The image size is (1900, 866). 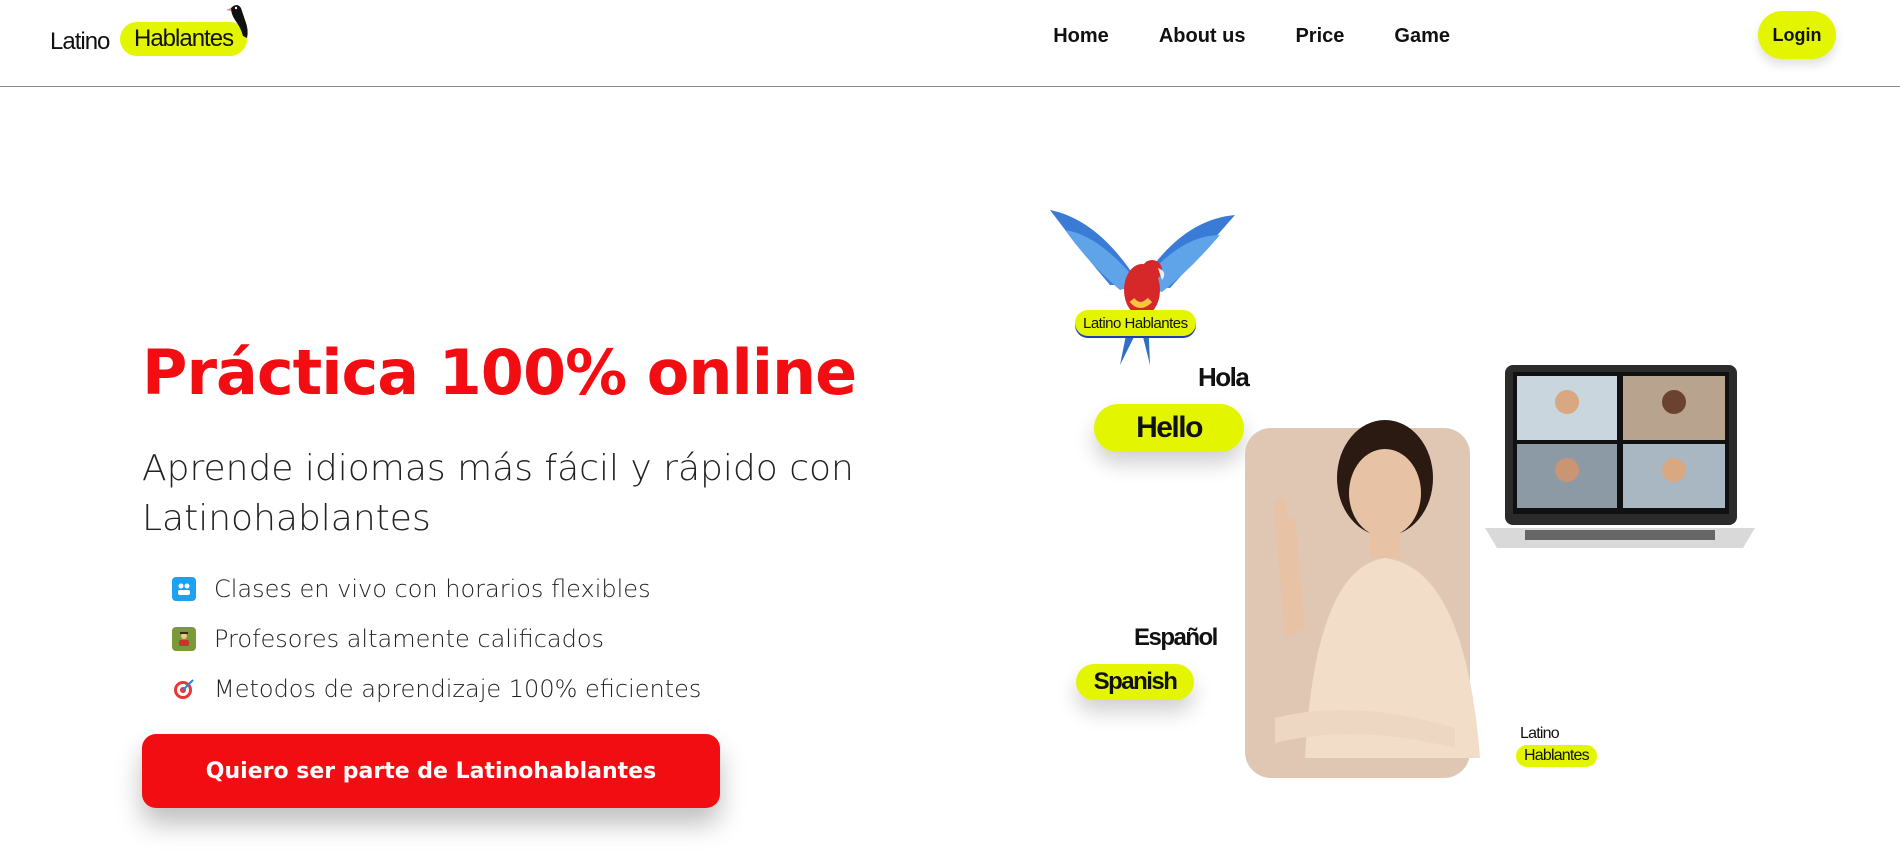 I want to click on word-hola: Hola, so click(x=1224, y=377).